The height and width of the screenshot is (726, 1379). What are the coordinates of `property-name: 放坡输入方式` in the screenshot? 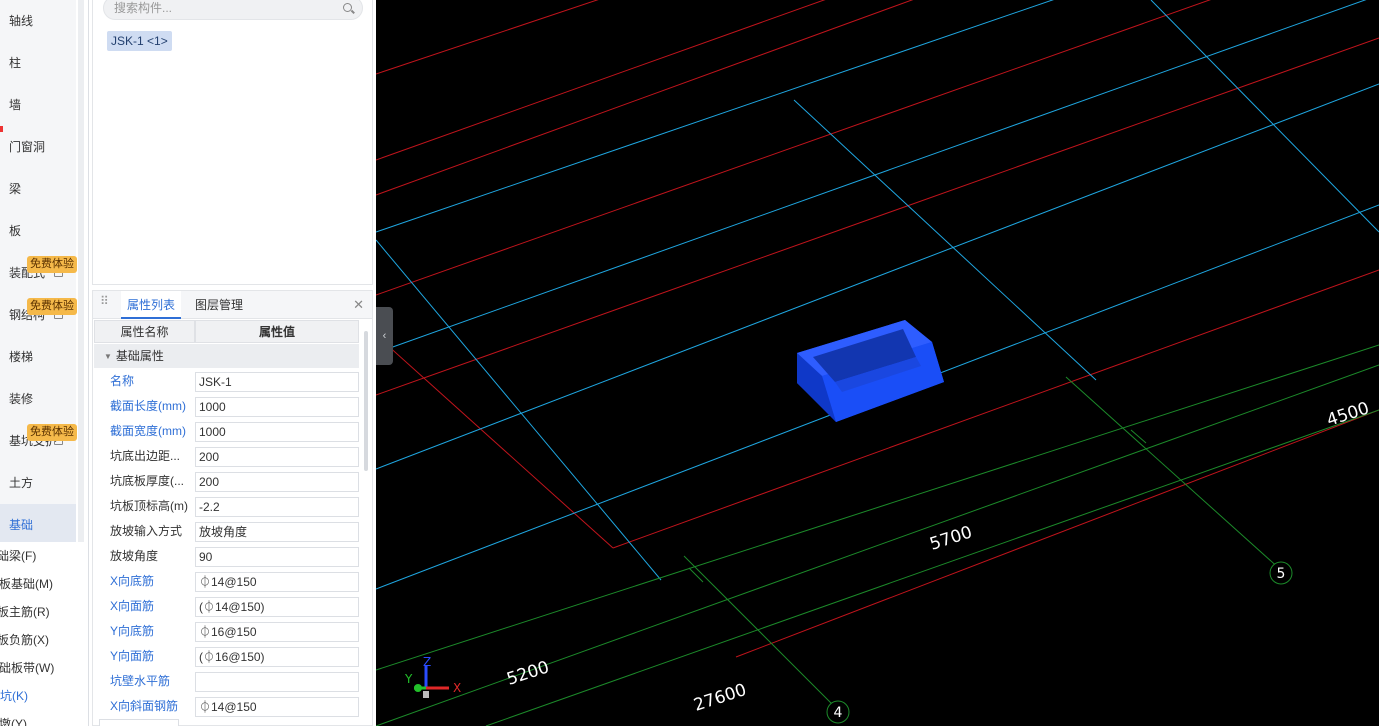 It's located at (146, 531).